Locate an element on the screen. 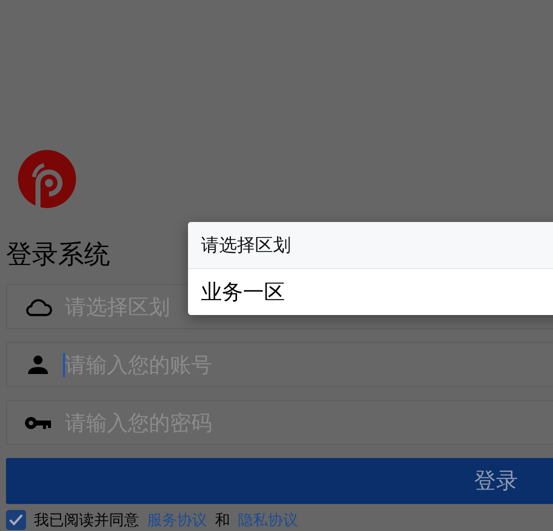  page-title: 登录系统 is located at coordinates (58, 255).